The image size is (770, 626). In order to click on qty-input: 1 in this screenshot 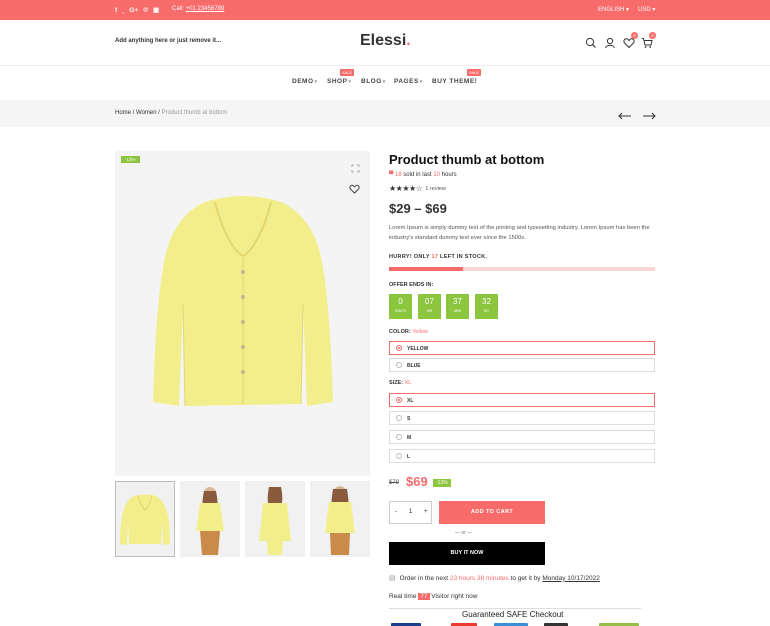, I will do `click(410, 512)`.